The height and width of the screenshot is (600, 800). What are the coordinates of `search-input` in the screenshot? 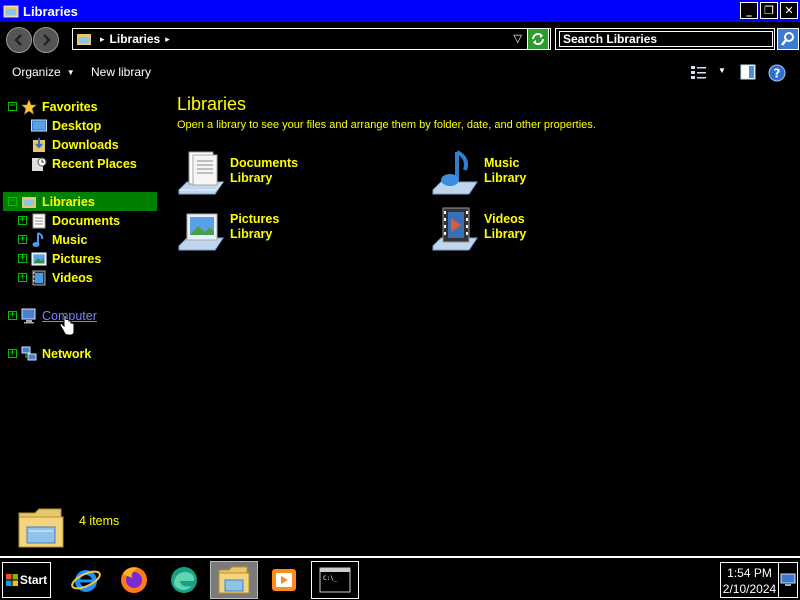 It's located at (666, 39).